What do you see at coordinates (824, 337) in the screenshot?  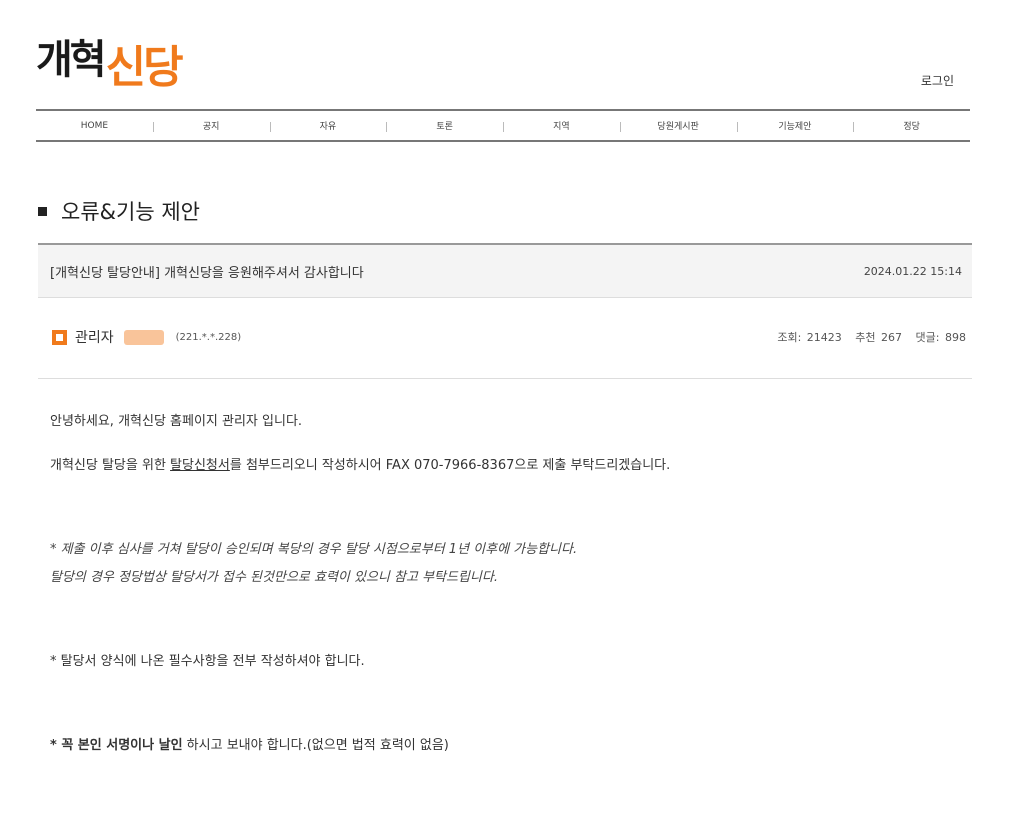 I see `views-count: 21423` at bounding box center [824, 337].